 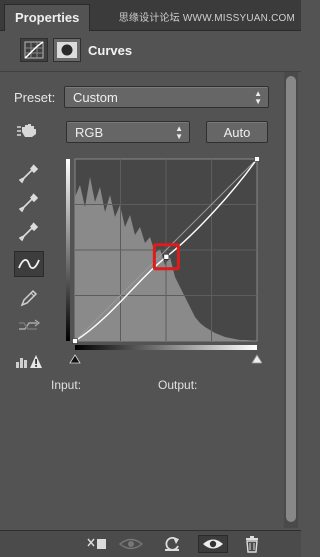 What do you see at coordinates (150, 51) in the screenshot?
I see `adjustment-header: Curves` at bounding box center [150, 51].